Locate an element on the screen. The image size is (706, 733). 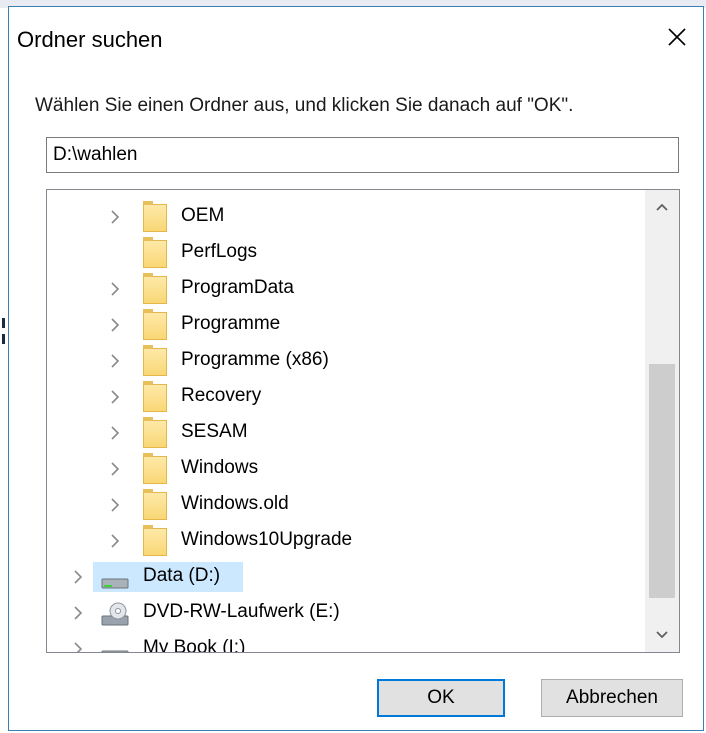
chevron-up-icon is located at coordinates (662, 207).